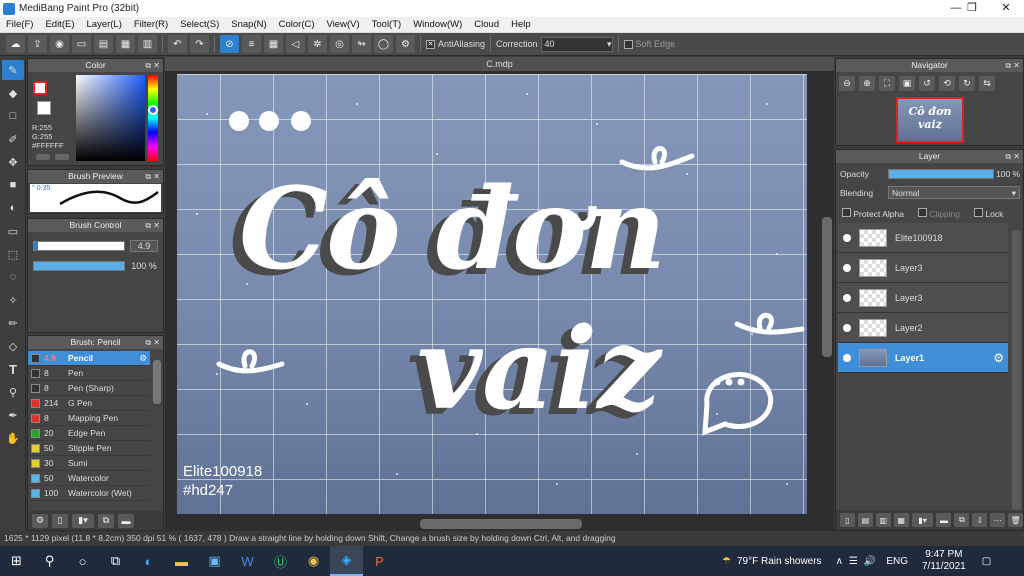 The width and height of the screenshot is (1024, 576). I want to click on brush-copy-icon: ⧉, so click(106, 520).